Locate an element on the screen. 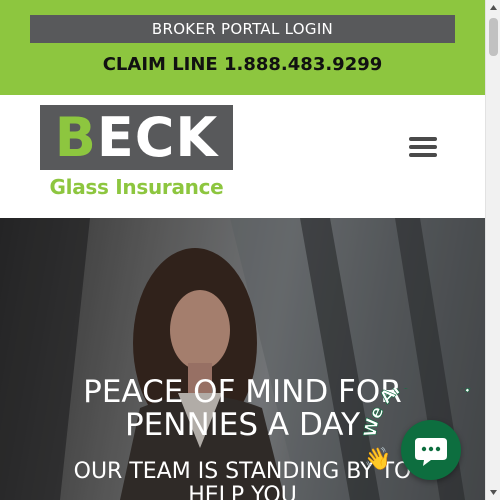 The height and width of the screenshot is (500, 500). hero-subtitle-line-2: HELP YOU is located at coordinates (242, 491).